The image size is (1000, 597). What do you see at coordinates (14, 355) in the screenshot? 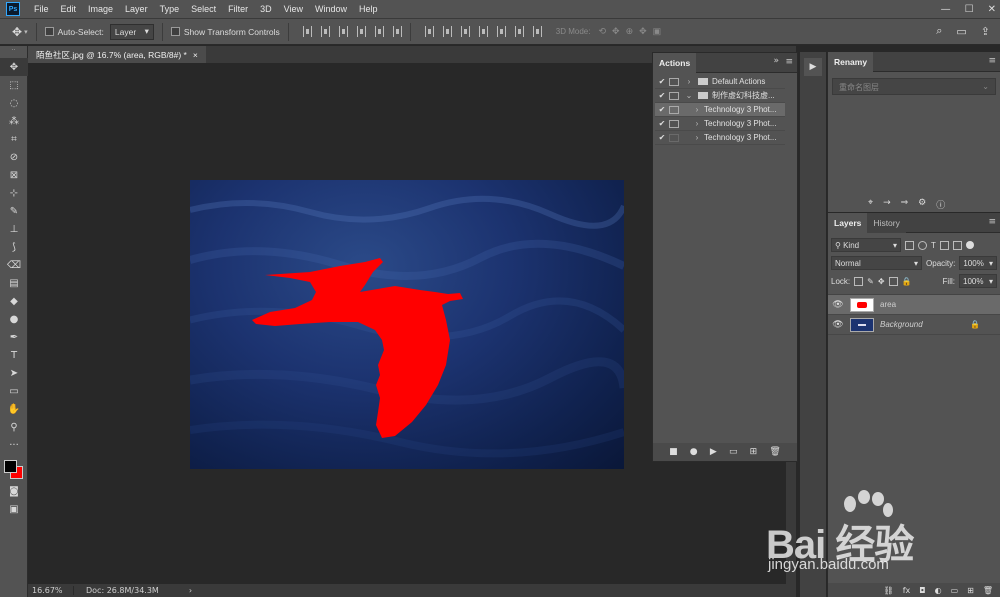
I see `type-icon: T` at bounding box center [14, 355].